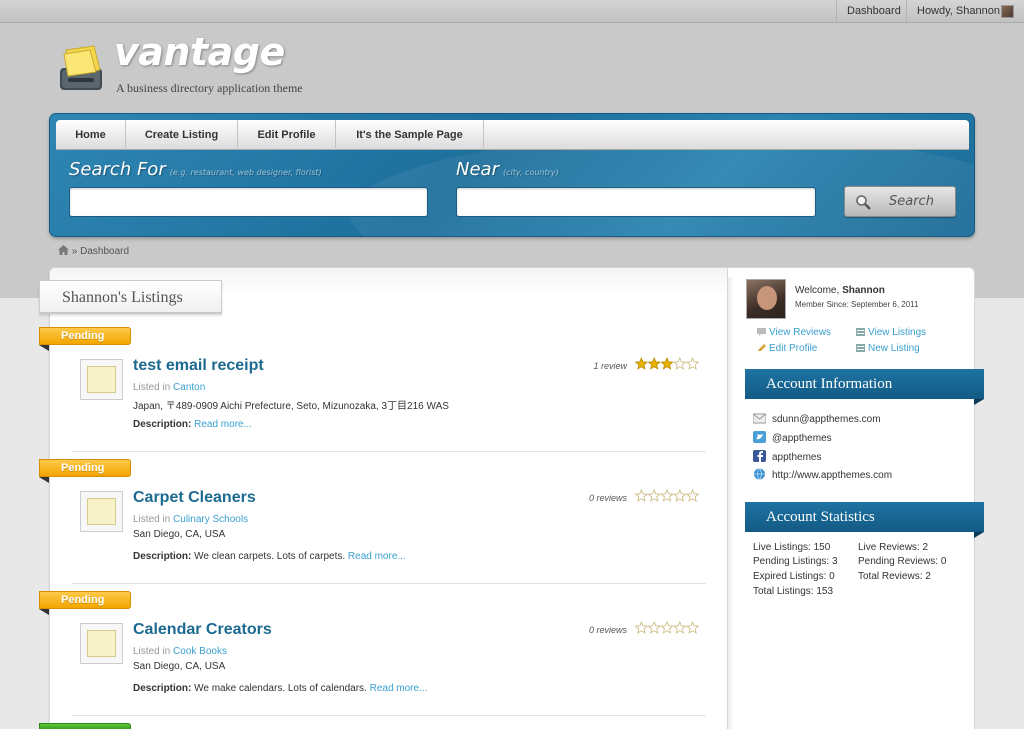 The height and width of the screenshot is (729, 1024). What do you see at coordinates (794, 332) in the screenshot?
I see `view-reviews-link: View Reviews` at bounding box center [794, 332].